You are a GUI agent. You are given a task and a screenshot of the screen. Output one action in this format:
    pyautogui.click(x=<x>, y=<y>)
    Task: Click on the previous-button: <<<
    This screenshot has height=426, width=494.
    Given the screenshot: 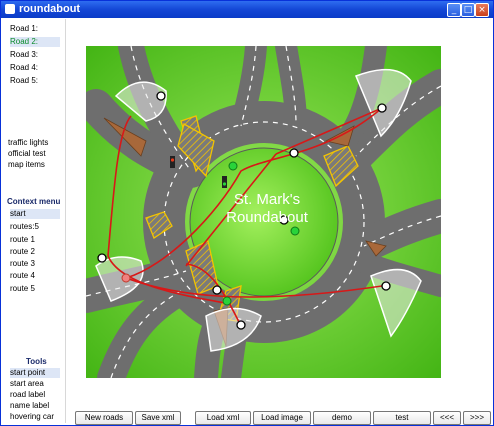 What is the action you would take?
    pyautogui.click(x=447, y=418)
    